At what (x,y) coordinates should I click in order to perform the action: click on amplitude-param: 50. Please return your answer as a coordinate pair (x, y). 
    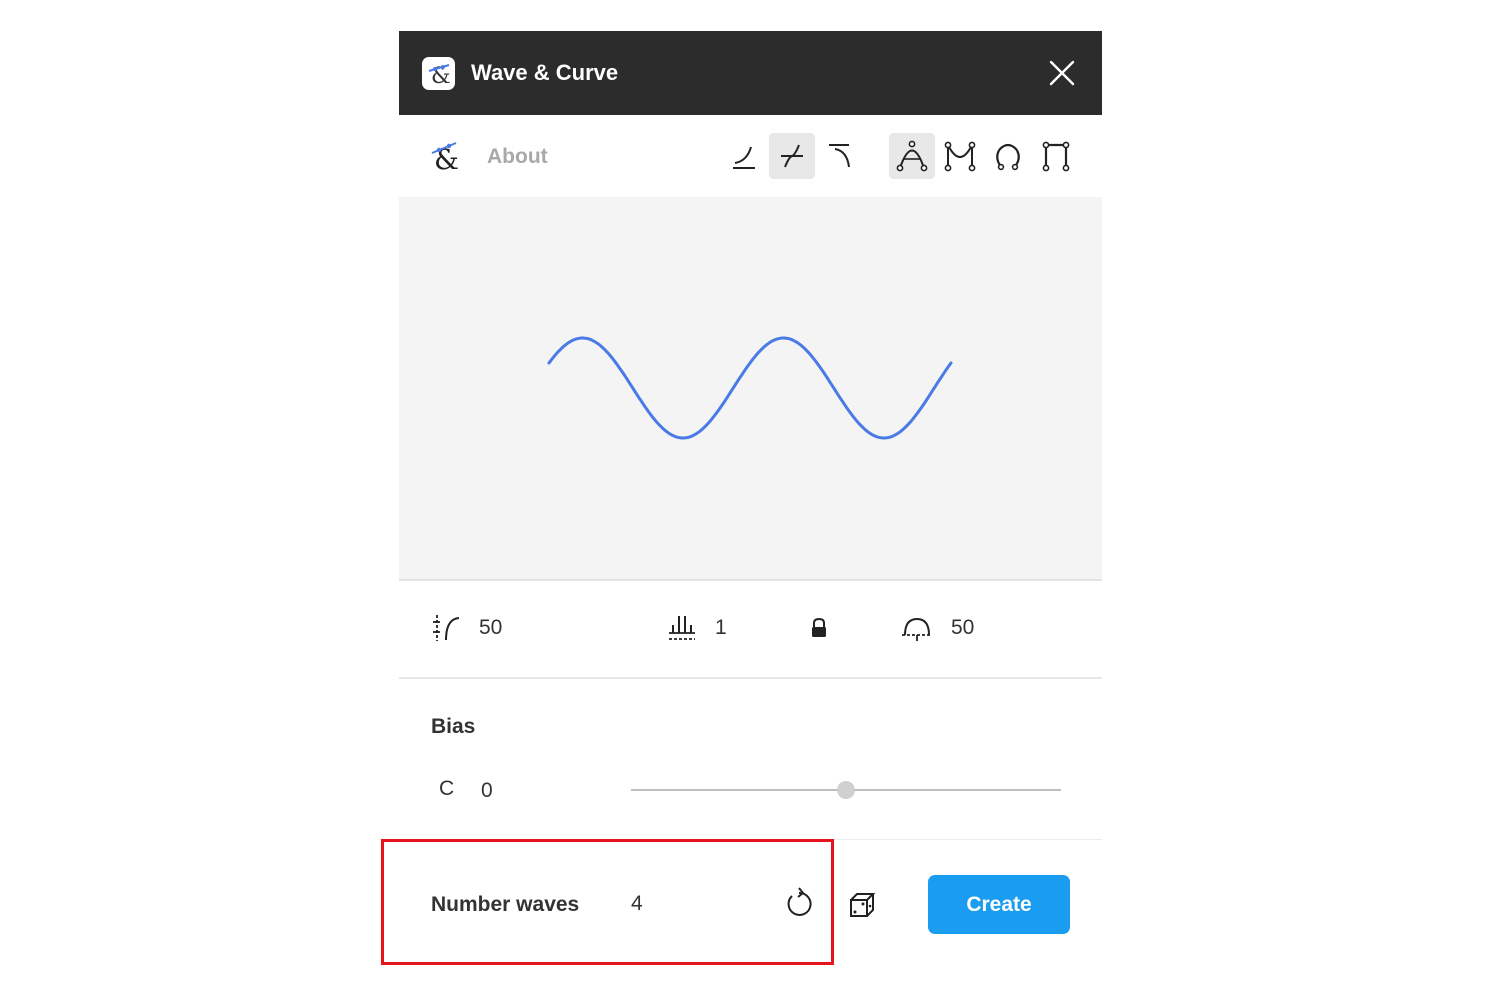
    Looking at the image, I should click on (466, 628).